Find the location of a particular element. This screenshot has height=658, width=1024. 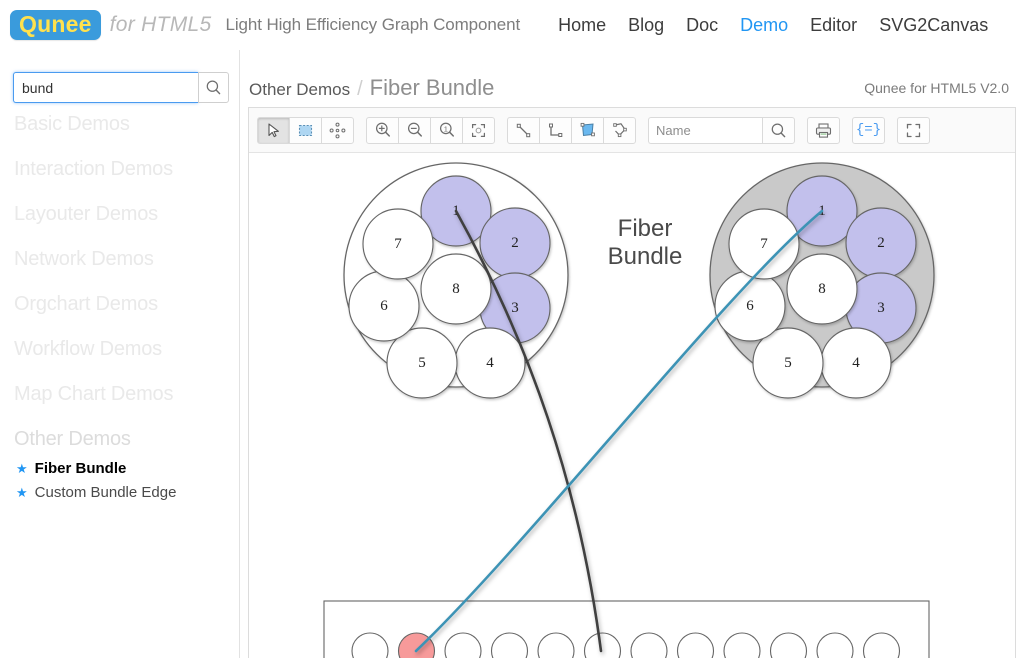

zoom-fit-button is located at coordinates (478, 130).